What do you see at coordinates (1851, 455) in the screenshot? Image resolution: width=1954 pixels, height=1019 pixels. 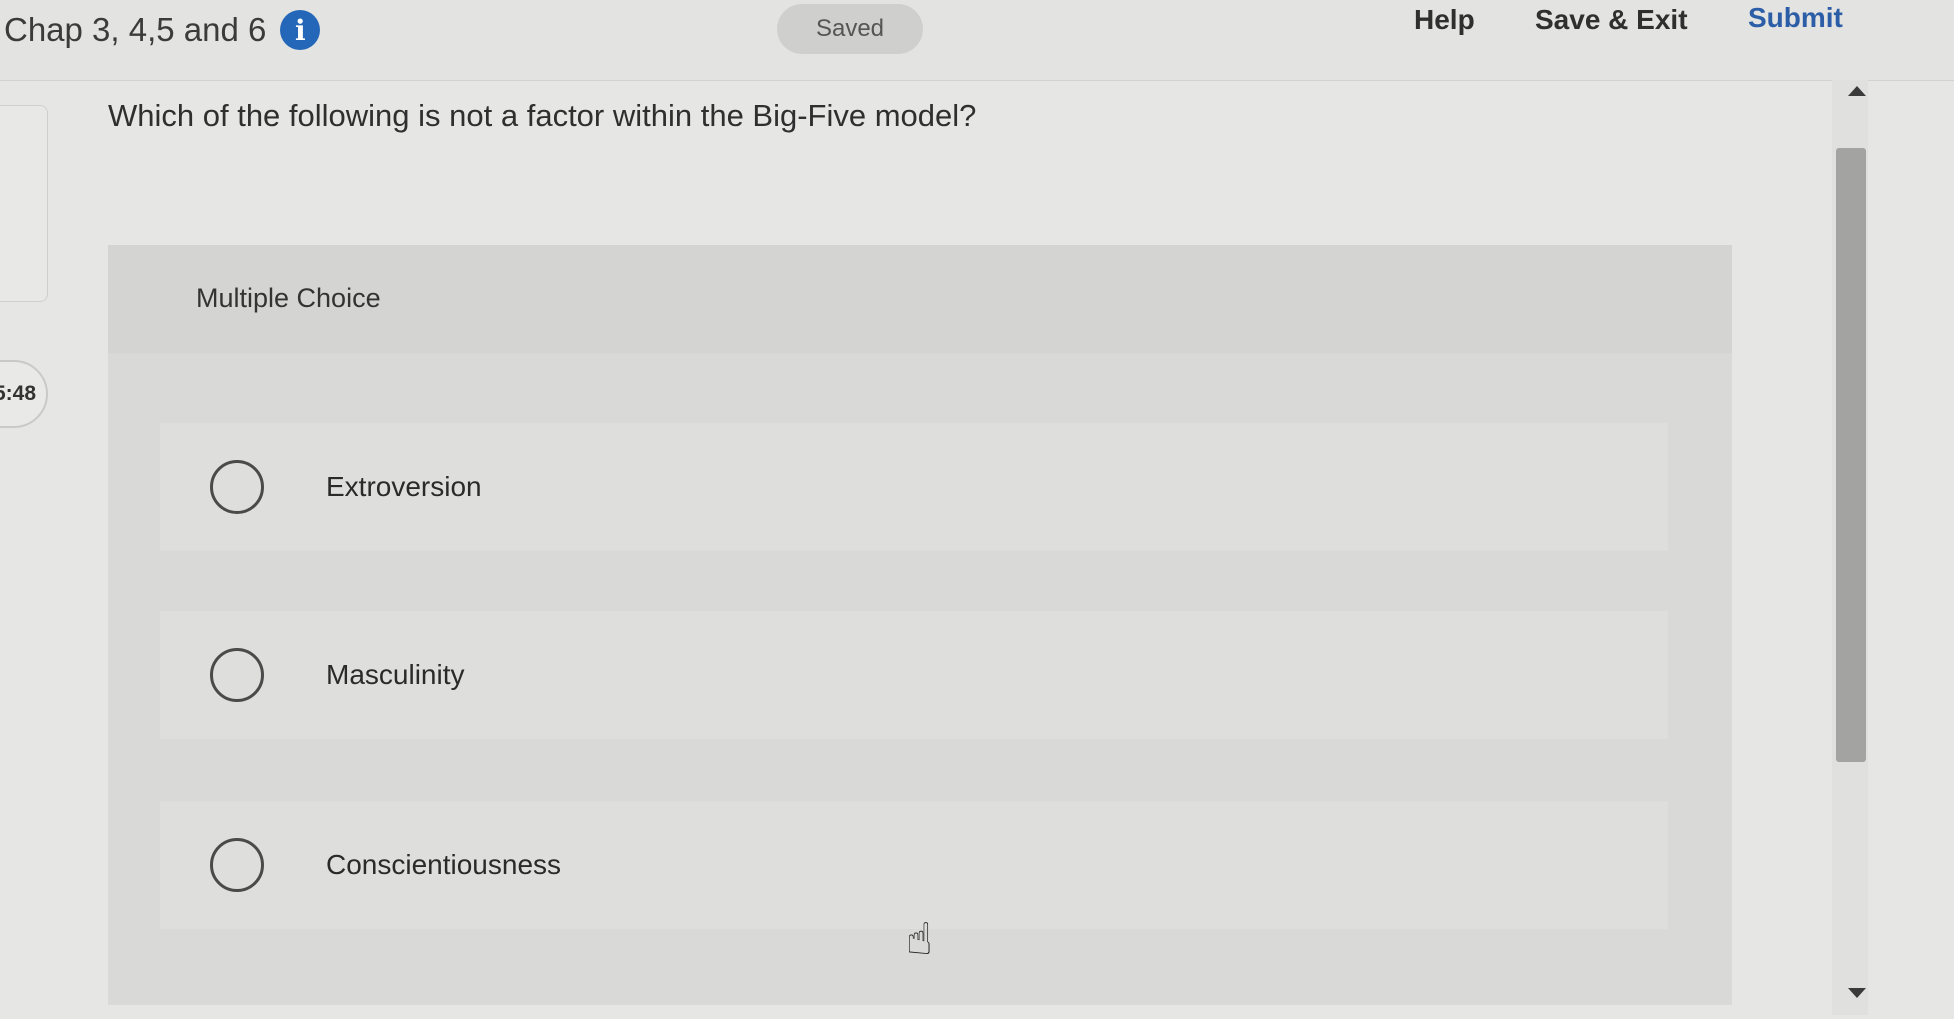 I see `scrollbar-thumb` at bounding box center [1851, 455].